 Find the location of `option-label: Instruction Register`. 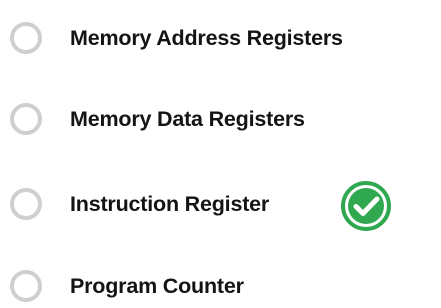

option-label: Instruction Register is located at coordinates (170, 203).